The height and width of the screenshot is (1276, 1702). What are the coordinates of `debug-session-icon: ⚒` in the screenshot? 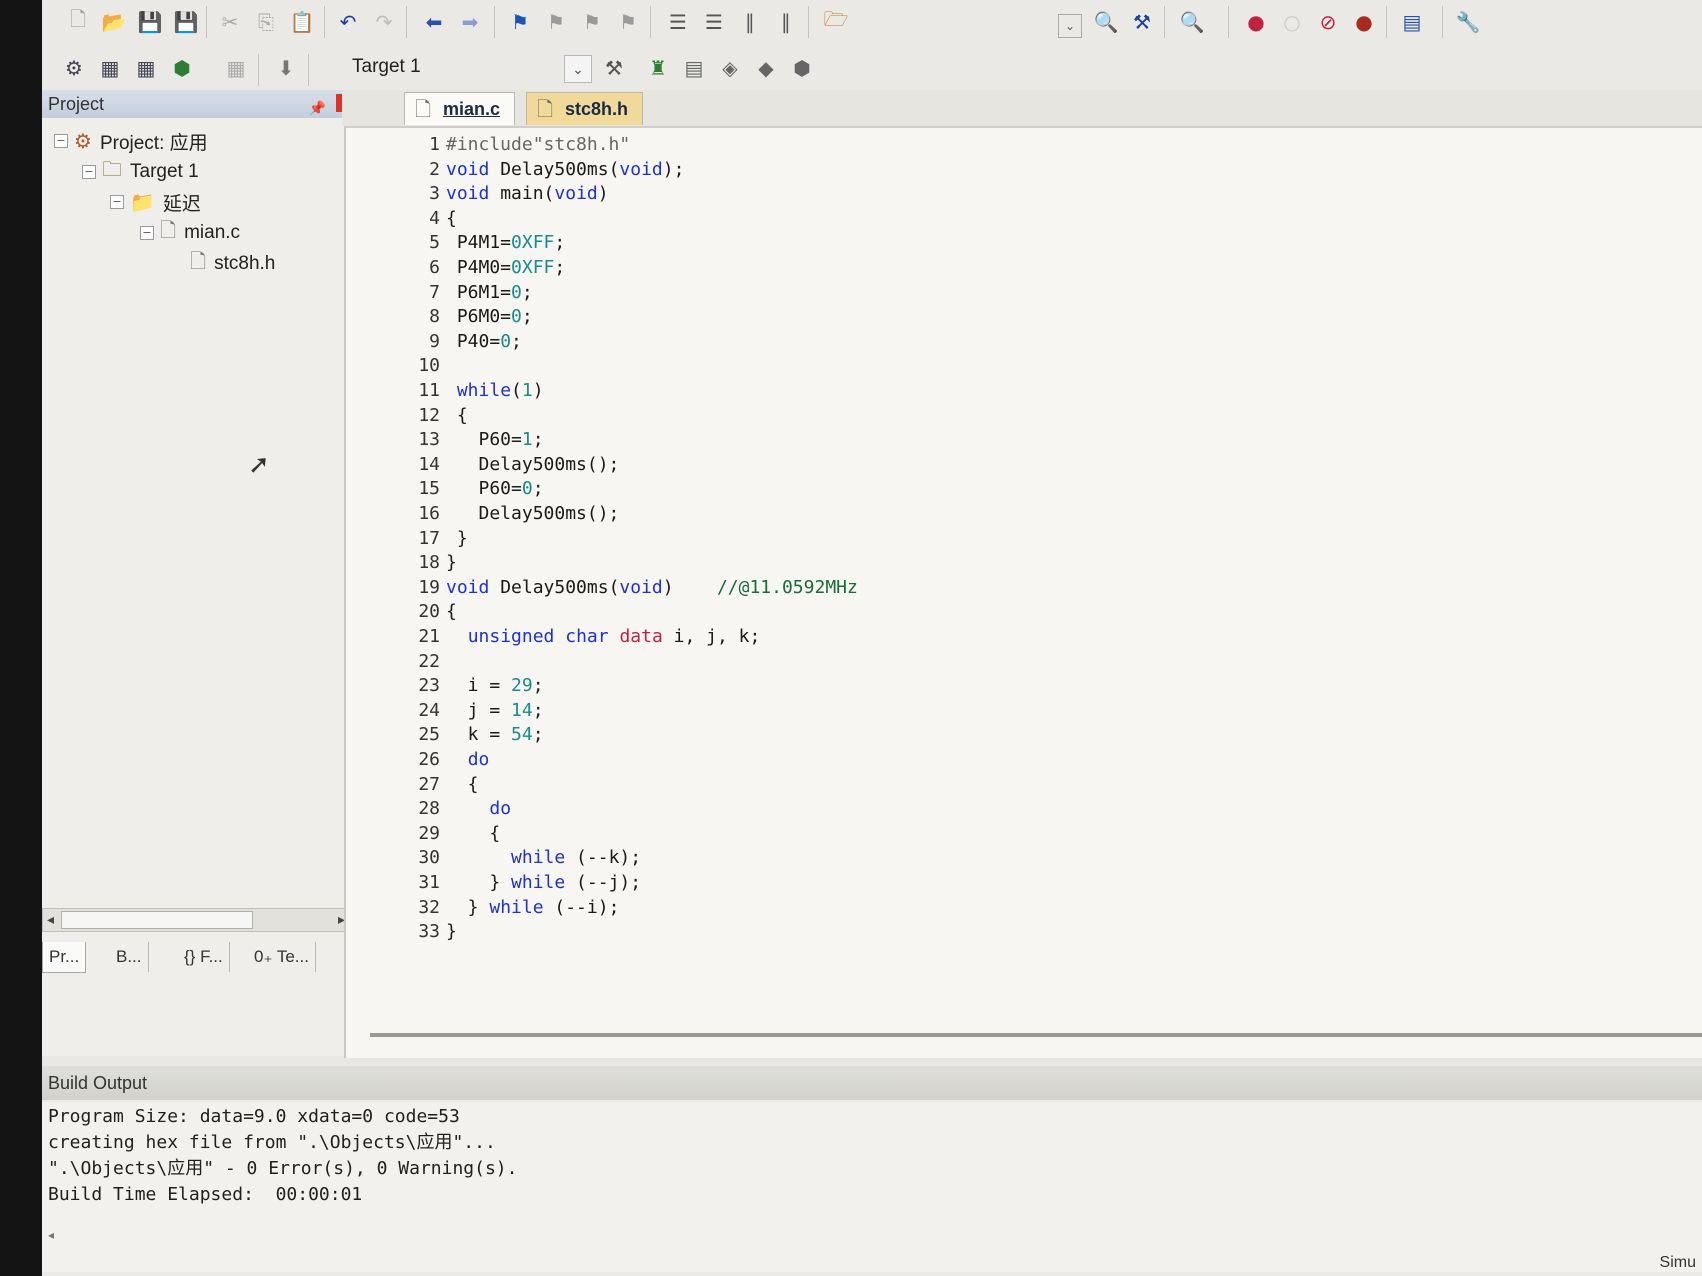 It's located at (1142, 22).